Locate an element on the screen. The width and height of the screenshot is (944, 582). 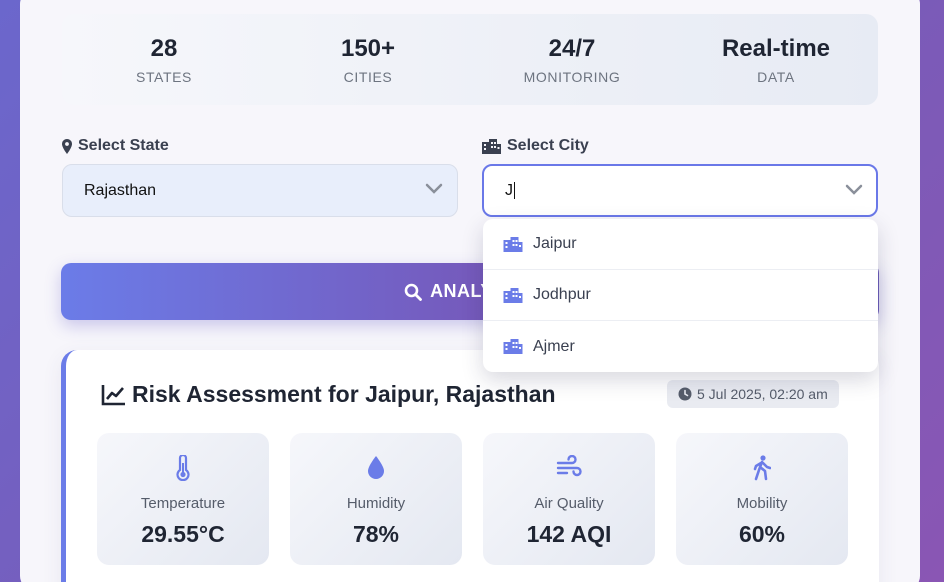
suggestion-label: Ajmer is located at coordinates (554, 346).